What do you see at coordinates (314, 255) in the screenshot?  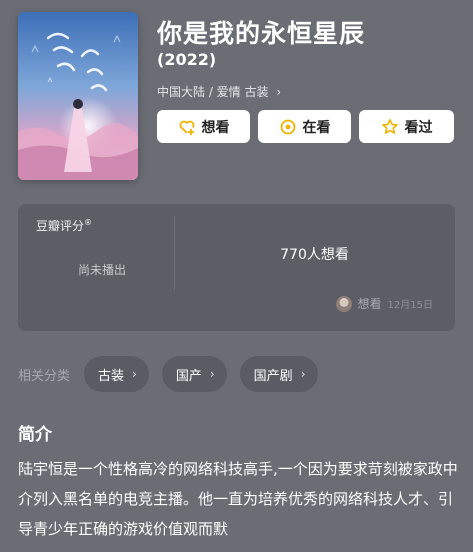 I see `wish-count: 770人想看` at bounding box center [314, 255].